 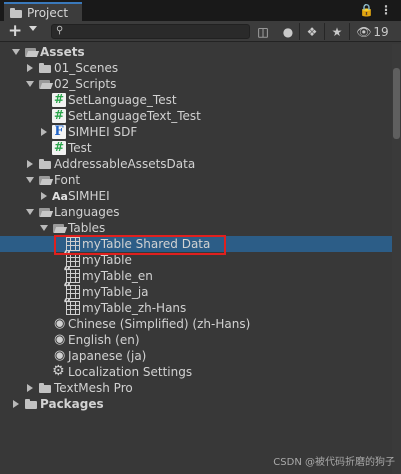 I want to click on tree-item: “myTable_ja, so click(x=200, y=290).